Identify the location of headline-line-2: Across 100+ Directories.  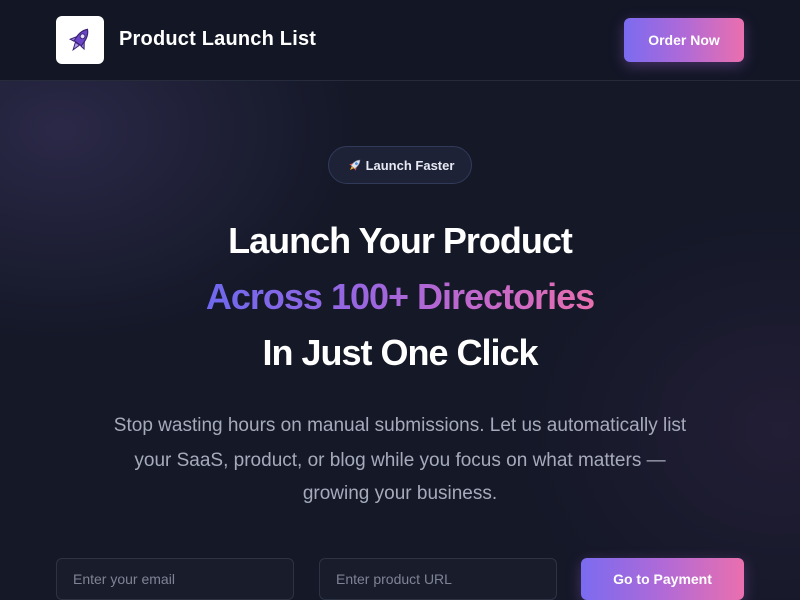
(400, 297).